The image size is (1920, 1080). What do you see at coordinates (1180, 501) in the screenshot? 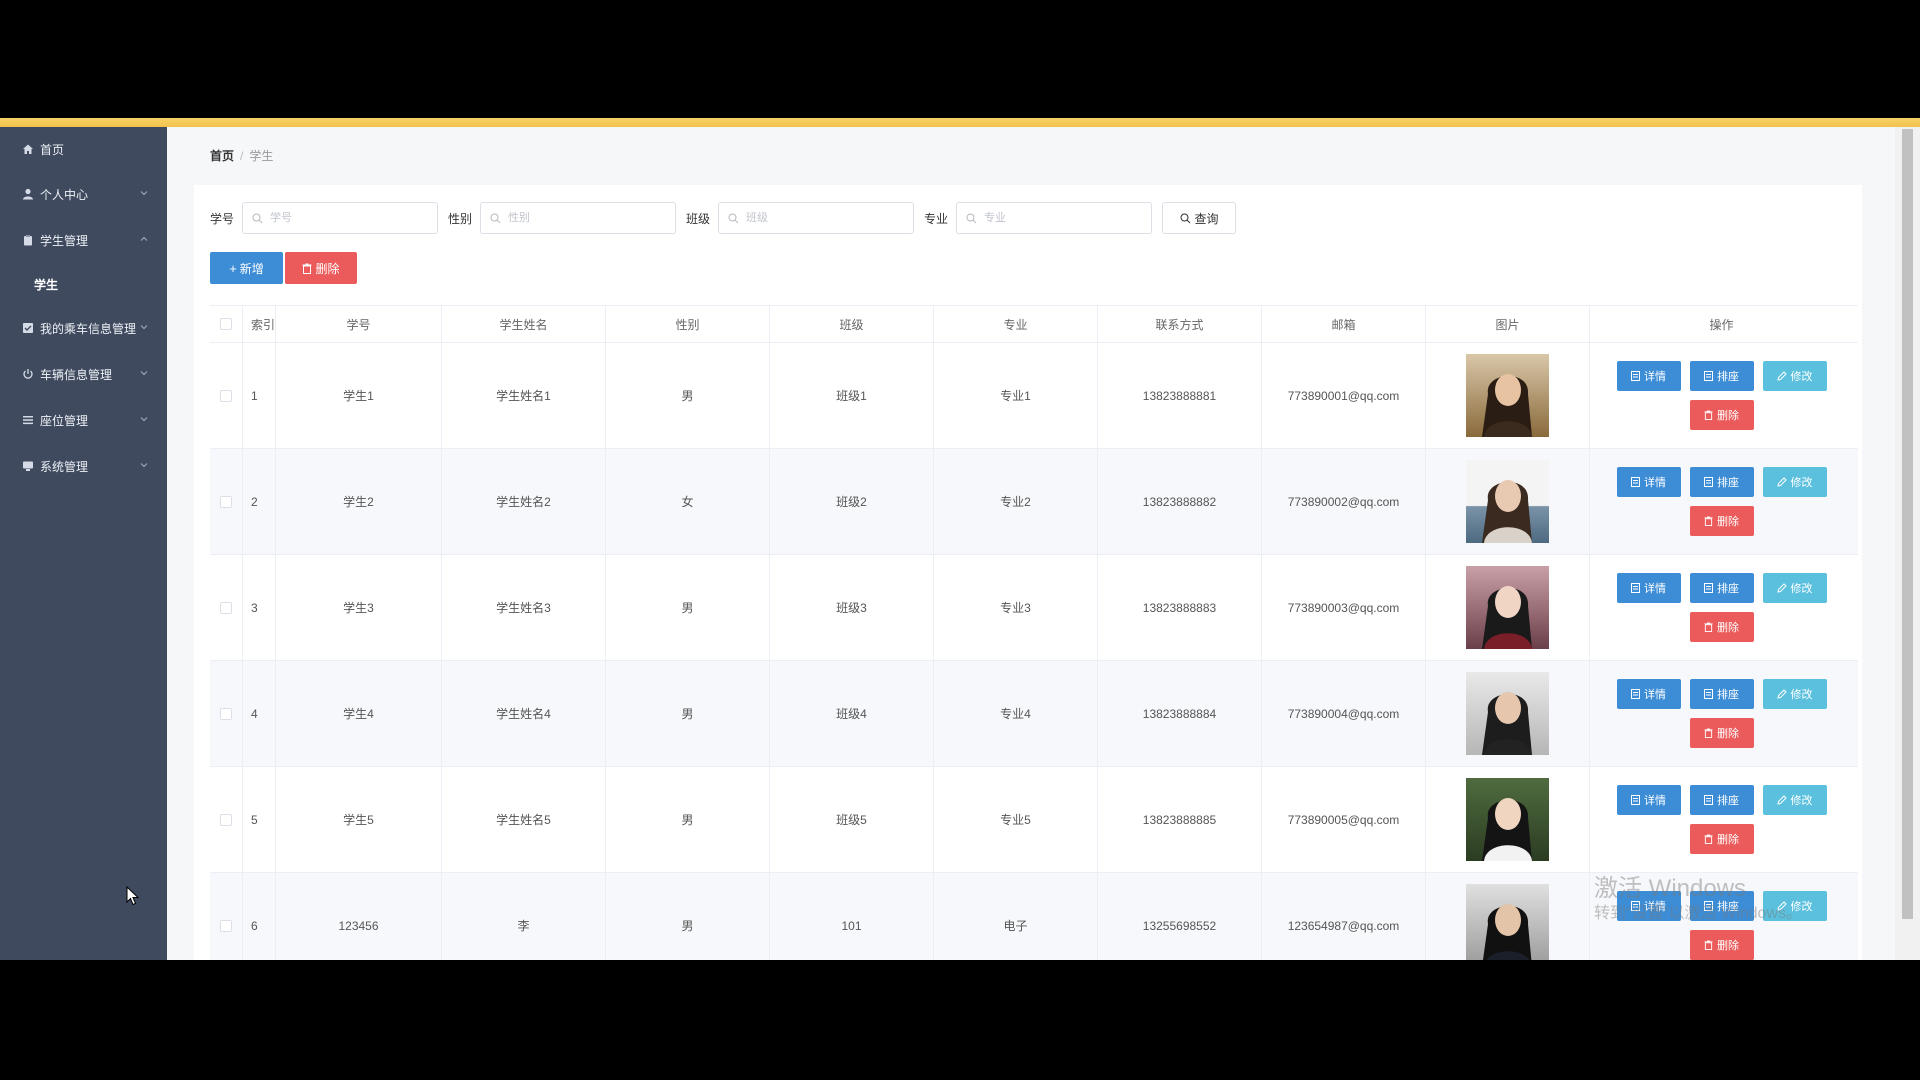
I see `cell-phone: 13823888882` at bounding box center [1180, 501].